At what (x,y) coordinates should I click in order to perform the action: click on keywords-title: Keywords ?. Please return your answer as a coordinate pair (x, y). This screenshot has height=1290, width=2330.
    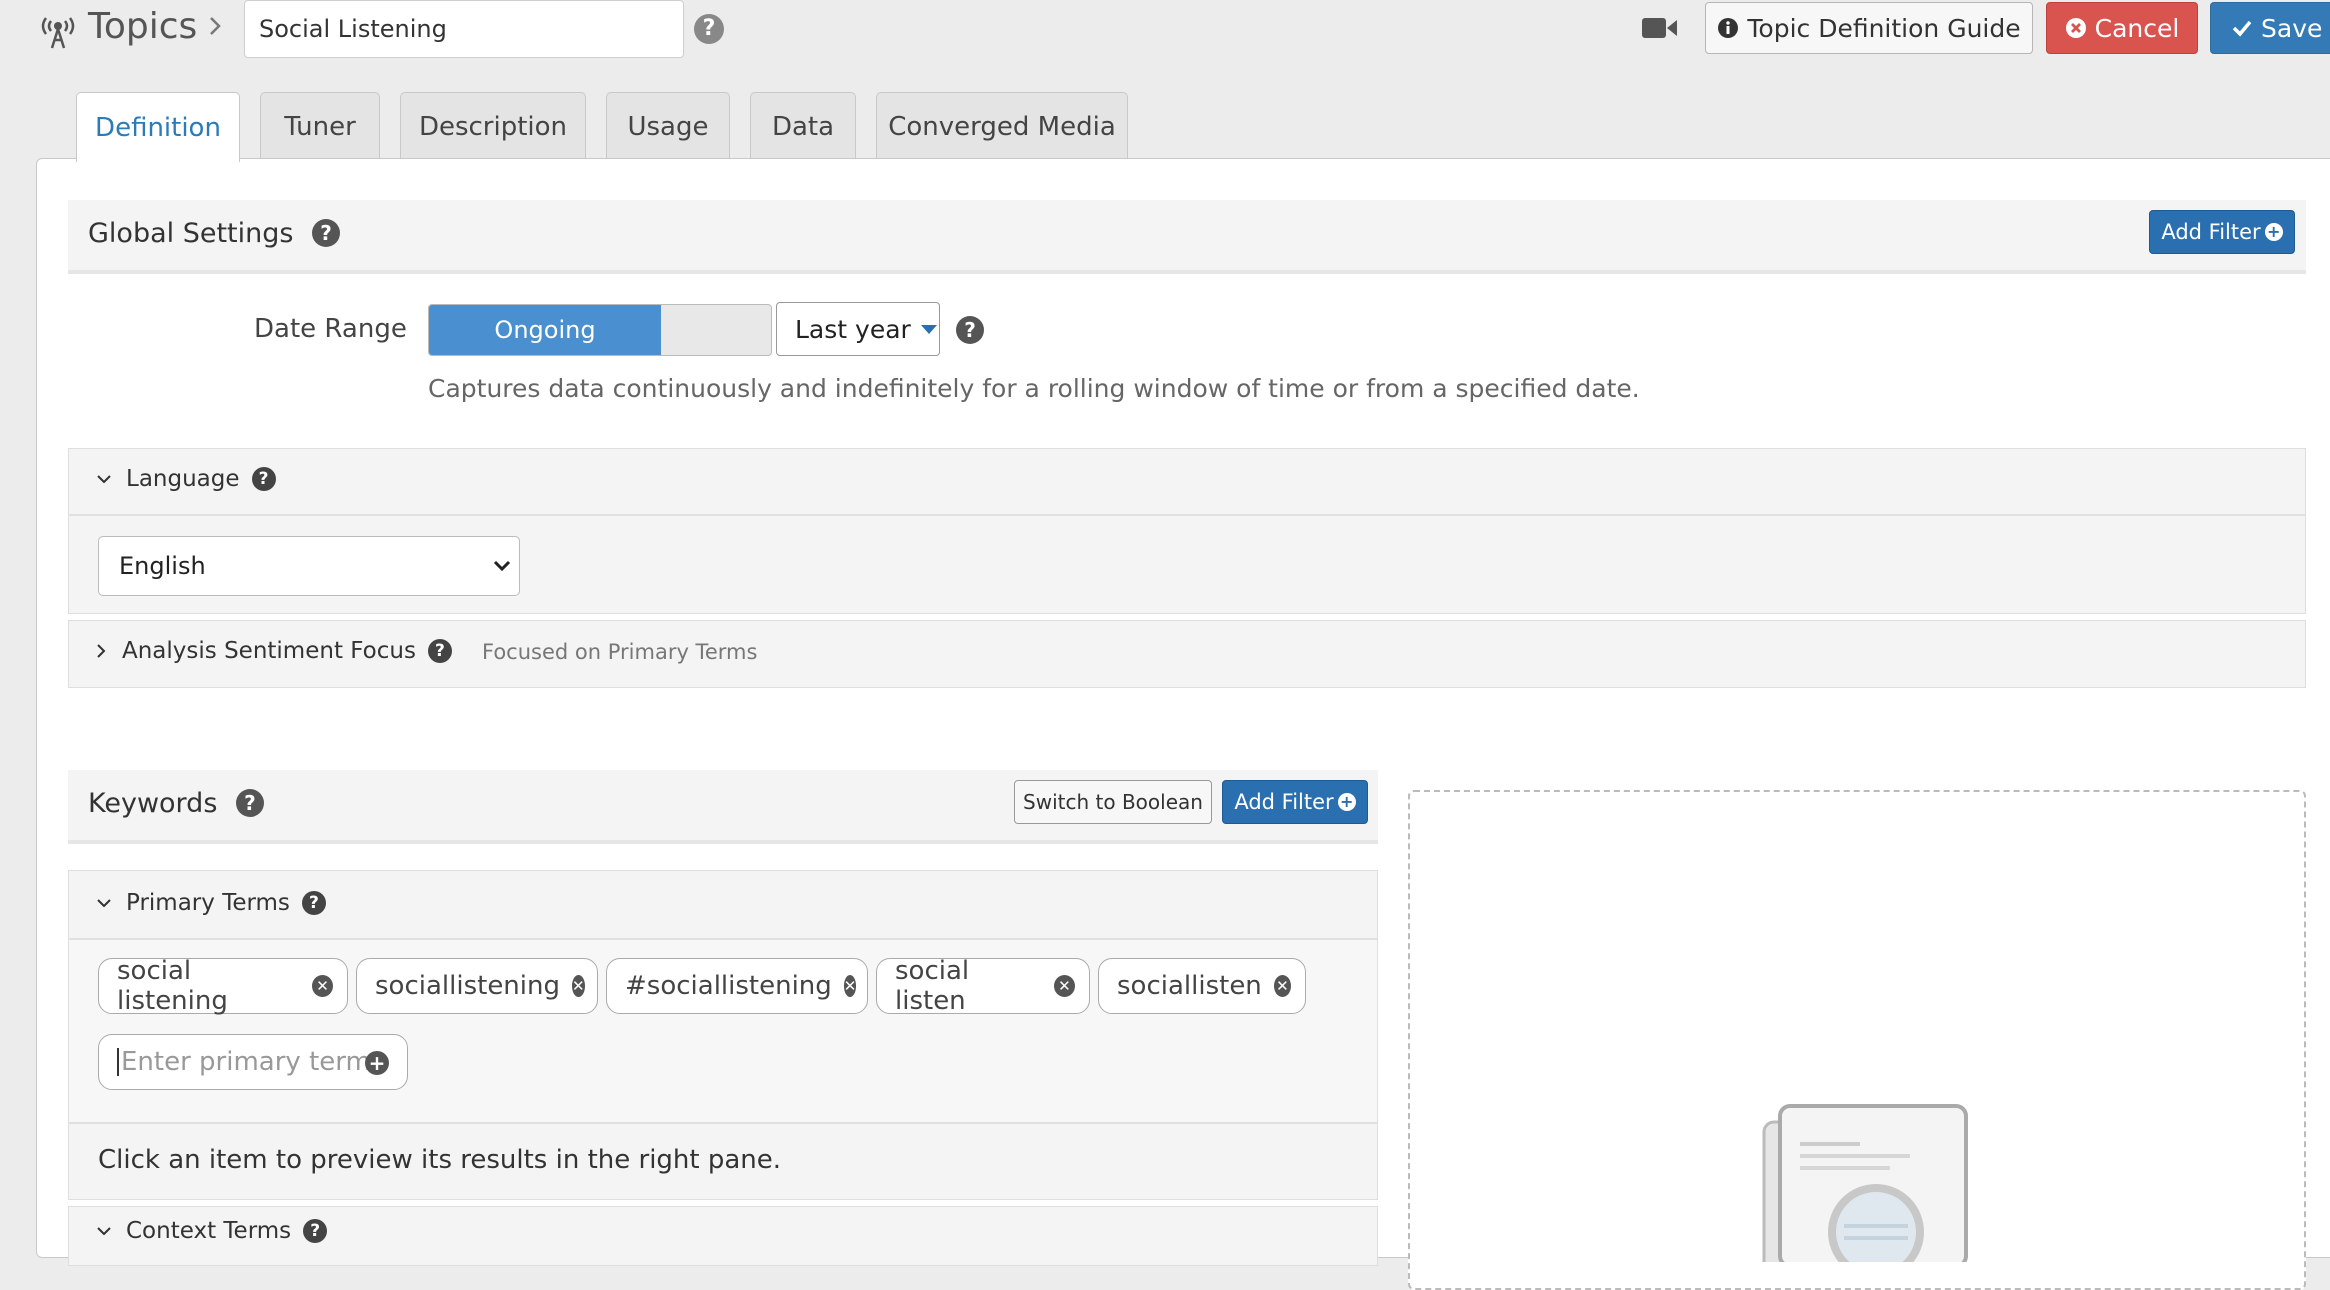
    Looking at the image, I should click on (176, 803).